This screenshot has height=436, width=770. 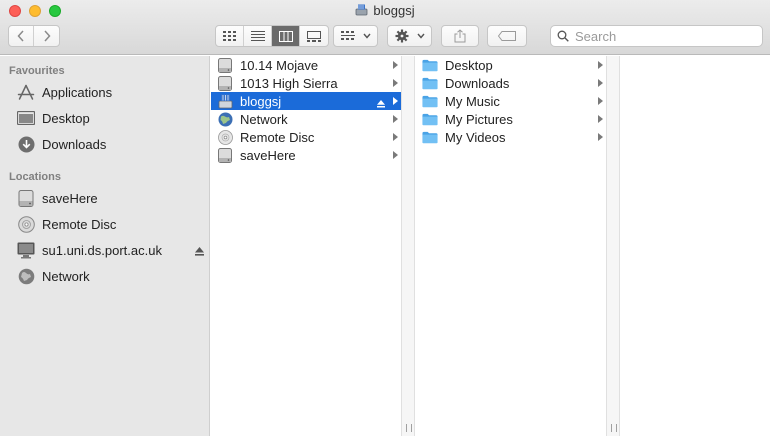 I want to click on list-item-label: bloggsj, so click(x=261, y=101).